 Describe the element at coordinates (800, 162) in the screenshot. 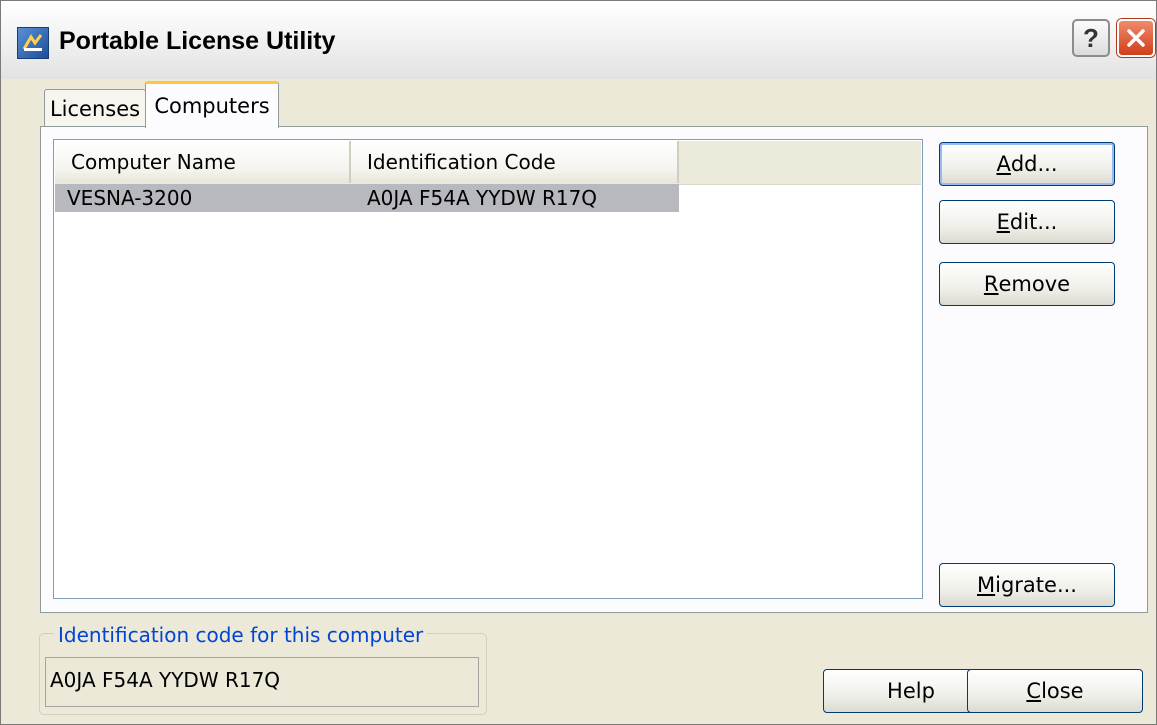

I see `column-header-filler` at that location.